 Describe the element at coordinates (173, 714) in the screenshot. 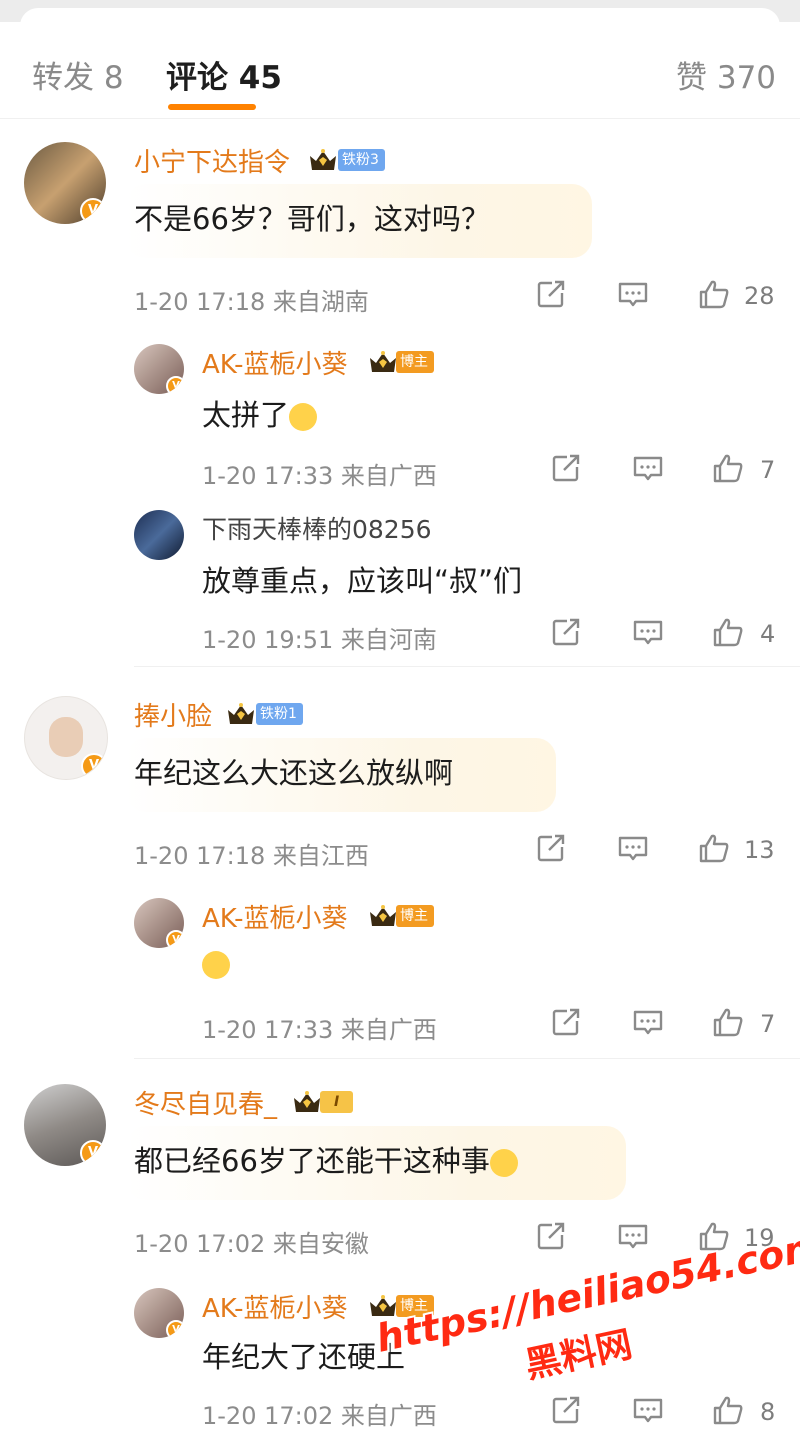

I see `username: 捧小脸` at that location.